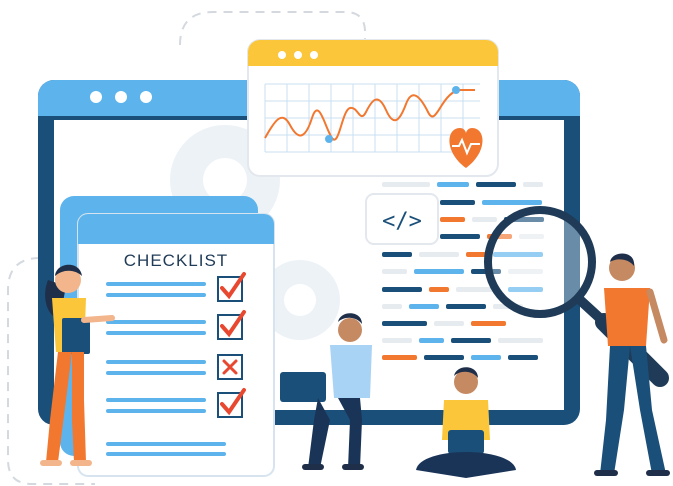 The image size is (673, 486). What do you see at coordinates (176, 260) in the screenshot?
I see `checklist-title: CHECKLIST` at bounding box center [176, 260].